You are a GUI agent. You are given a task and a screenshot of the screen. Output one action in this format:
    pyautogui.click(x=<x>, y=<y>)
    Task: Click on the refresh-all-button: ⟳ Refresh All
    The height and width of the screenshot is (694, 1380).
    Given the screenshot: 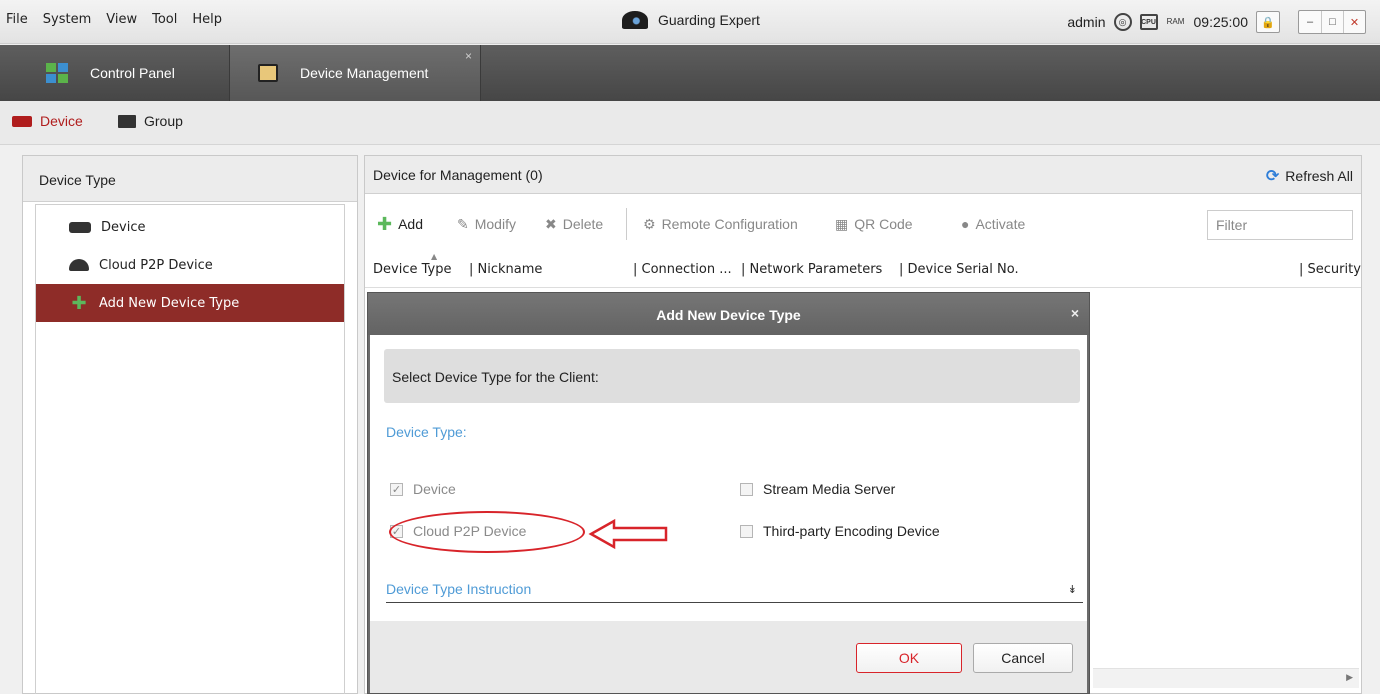 What is the action you would take?
    pyautogui.click(x=1309, y=176)
    